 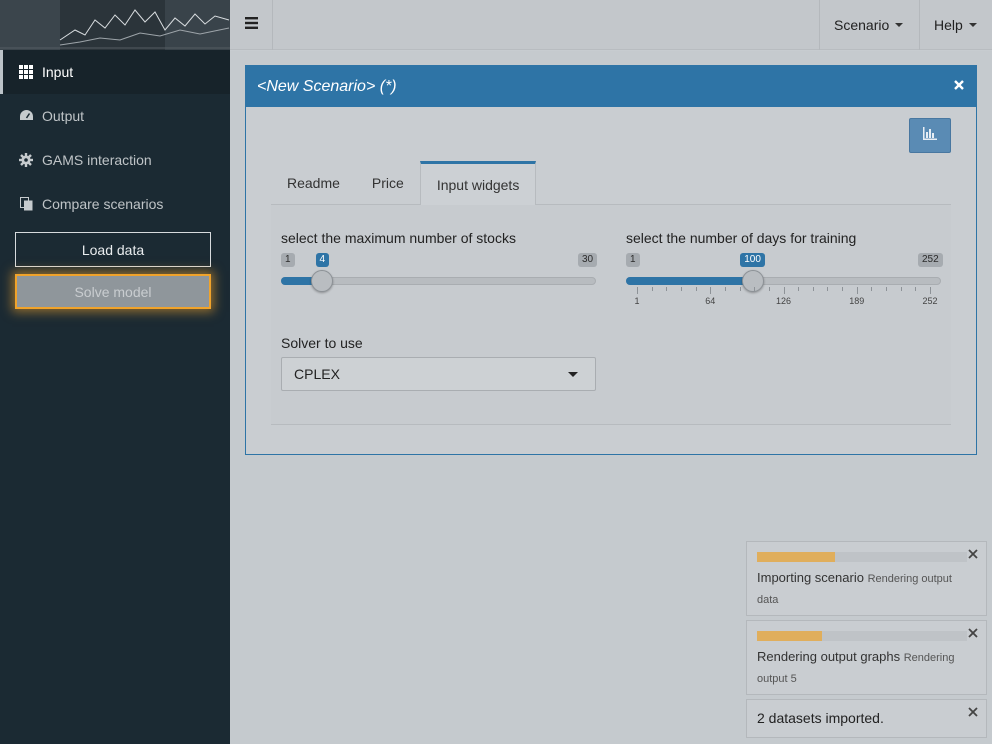 What do you see at coordinates (388, 183) in the screenshot?
I see `tab-price: Price` at bounding box center [388, 183].